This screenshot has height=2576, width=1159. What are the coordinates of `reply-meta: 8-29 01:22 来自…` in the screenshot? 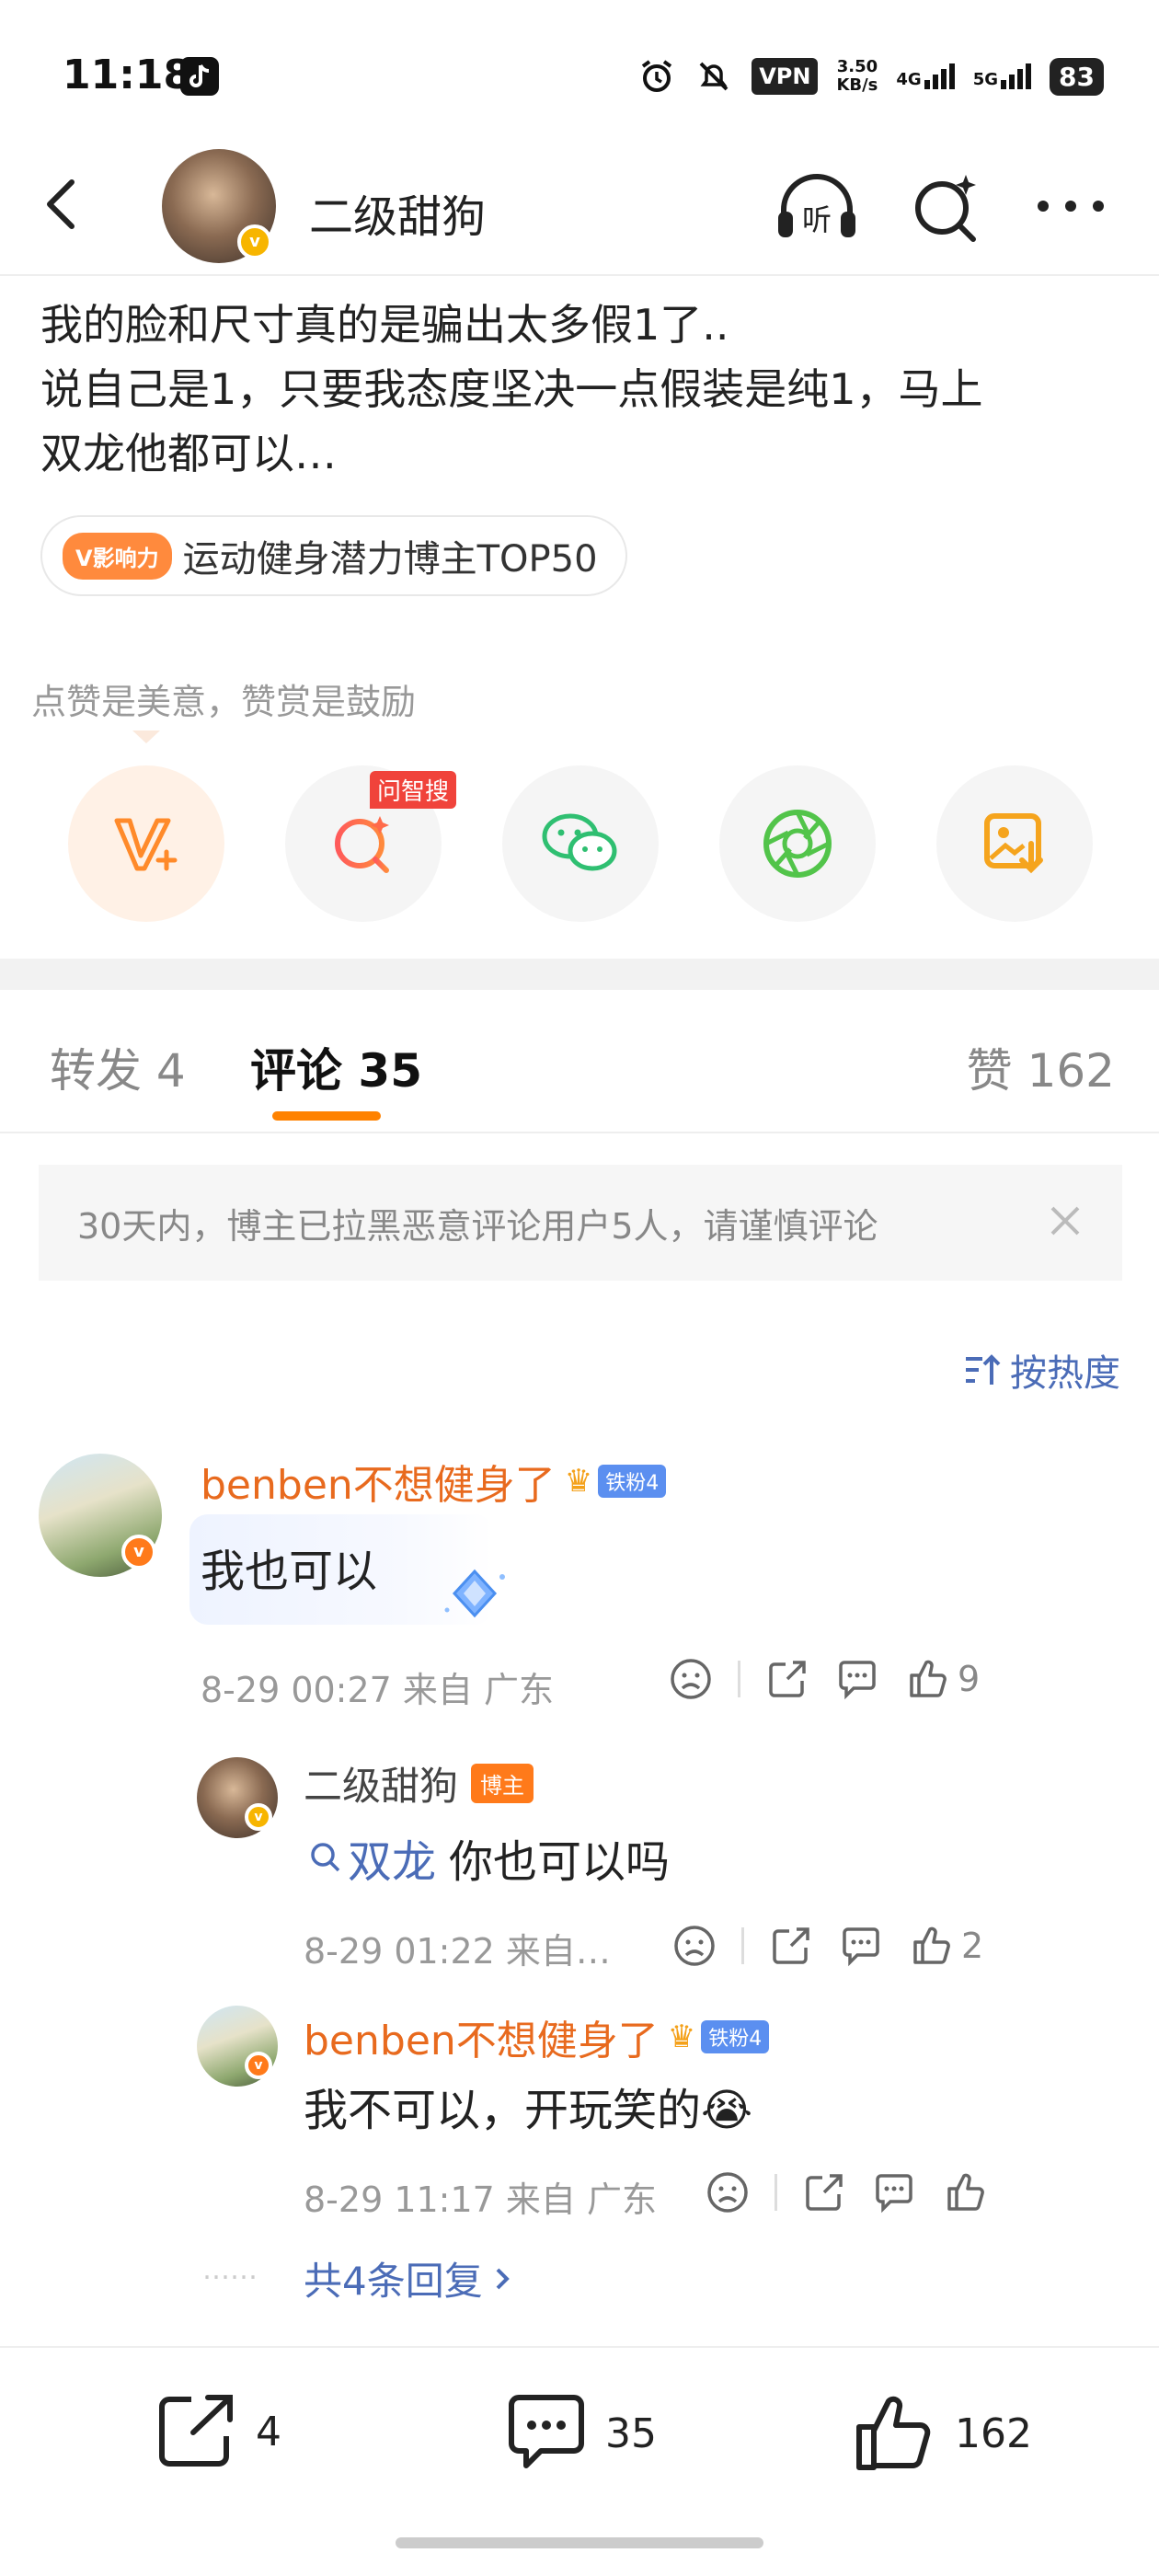 It's located at (457, 1951).